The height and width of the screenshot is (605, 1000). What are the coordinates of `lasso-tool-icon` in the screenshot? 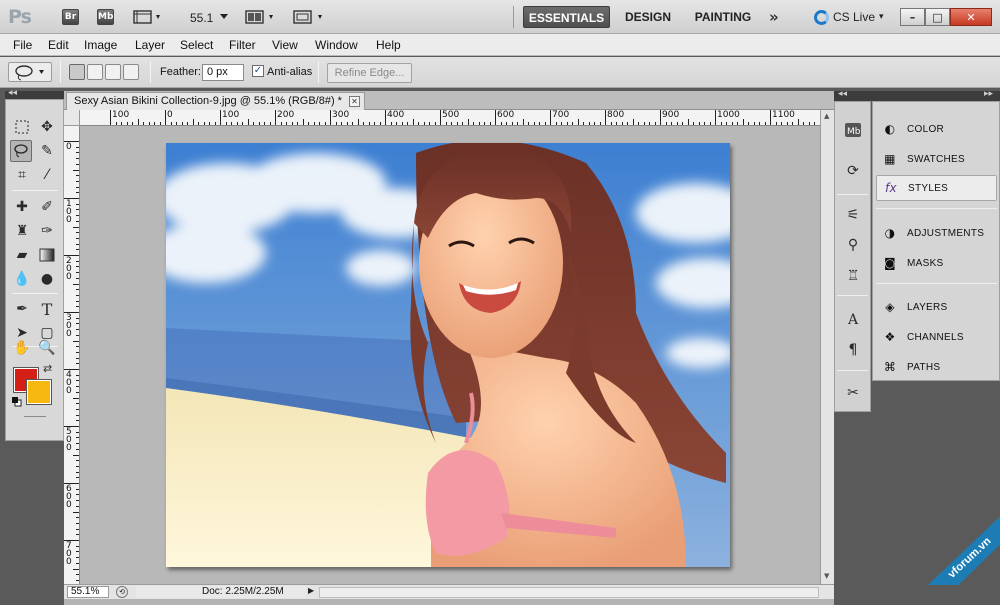 It's located at (21, 151).